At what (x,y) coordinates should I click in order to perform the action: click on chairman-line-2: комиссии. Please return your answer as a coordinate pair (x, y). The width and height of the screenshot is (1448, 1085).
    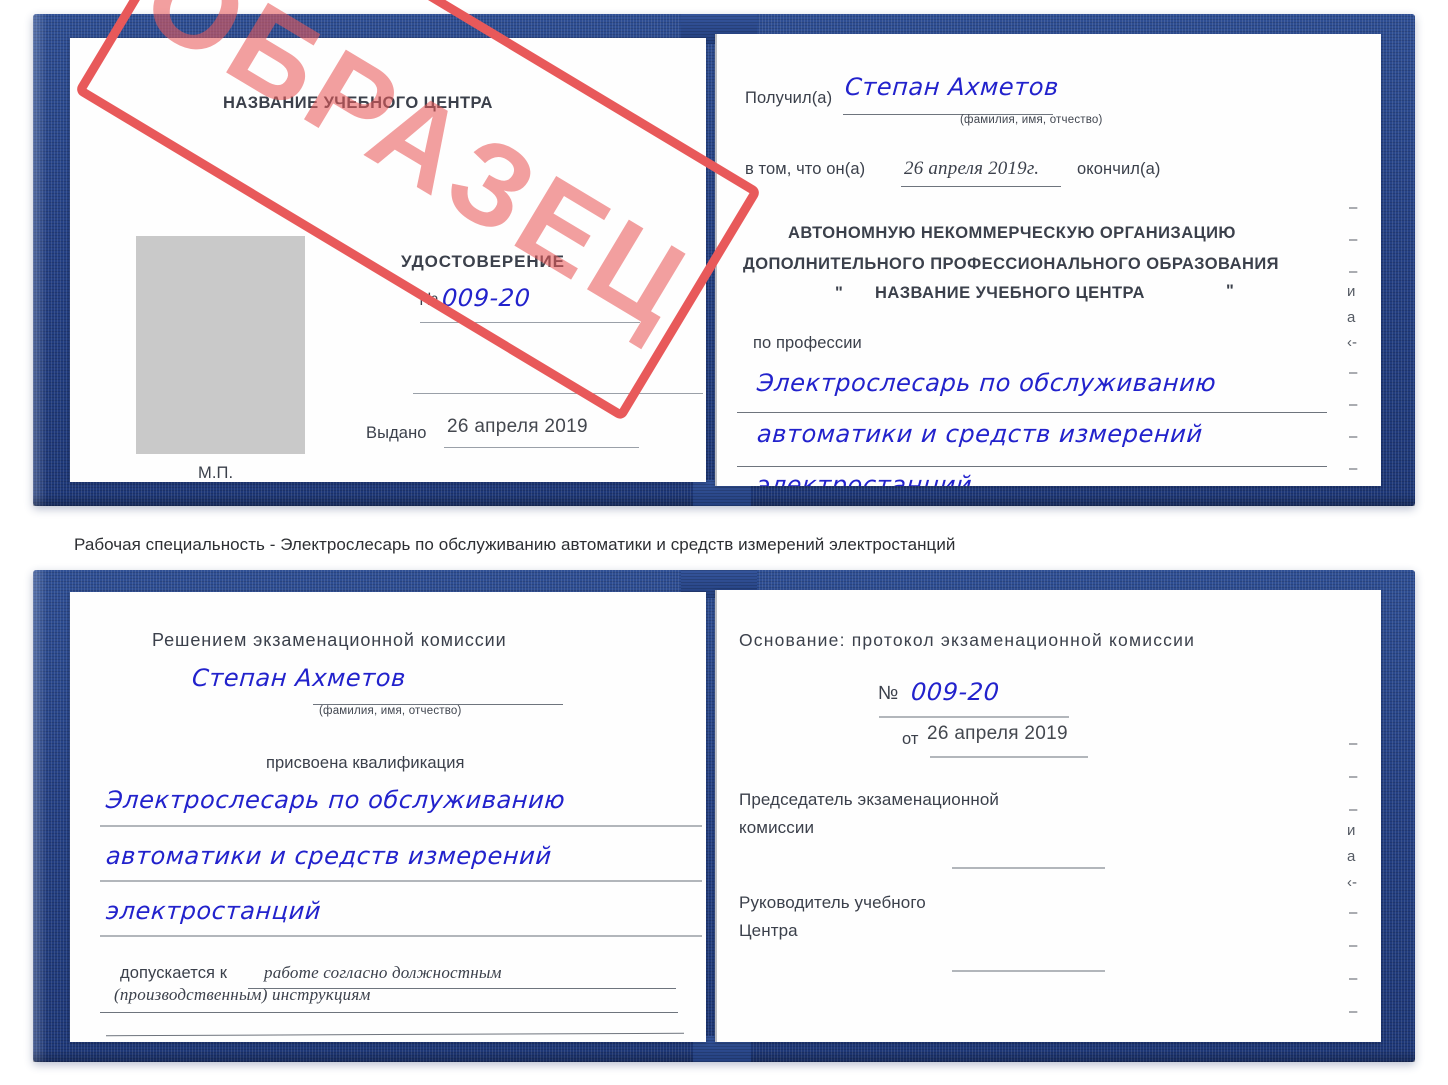
    Looking at the image, I should click on (777, 827).